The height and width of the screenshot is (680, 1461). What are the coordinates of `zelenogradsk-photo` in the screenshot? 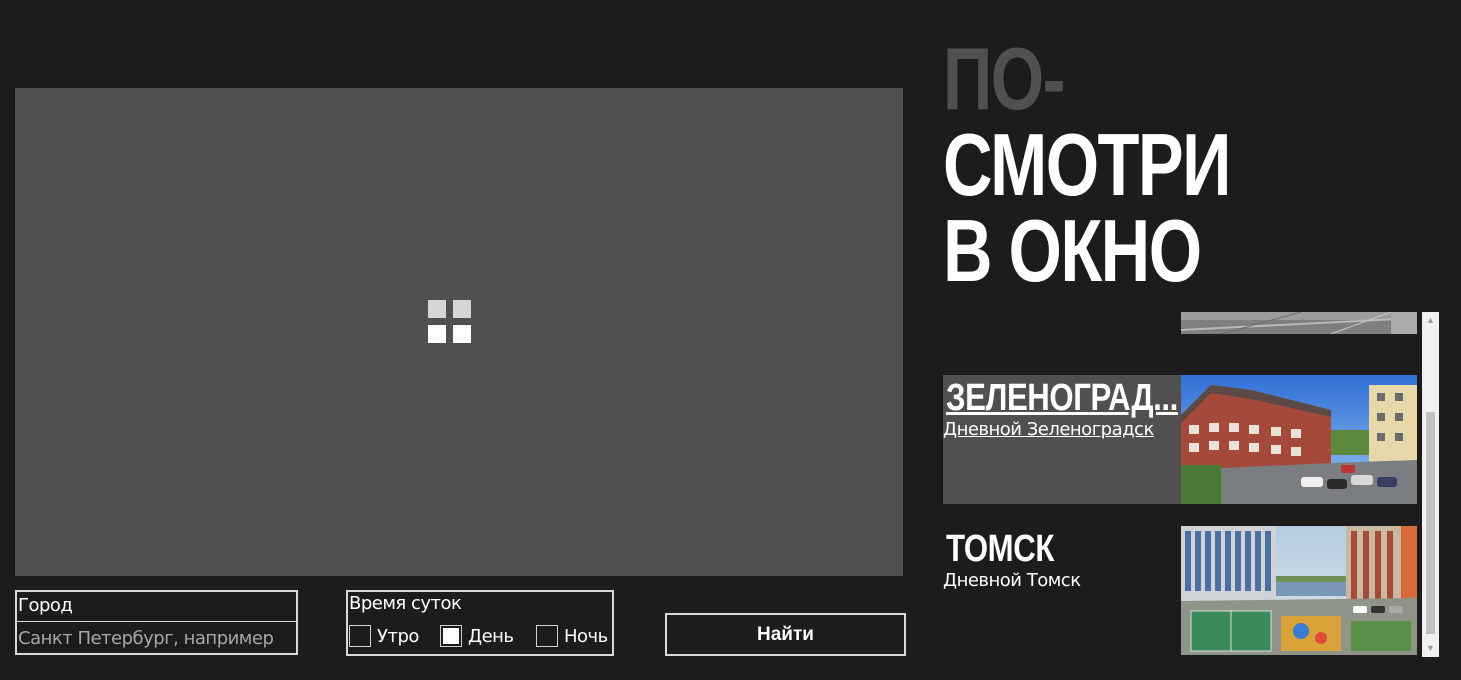 It's located at (1299, 439).